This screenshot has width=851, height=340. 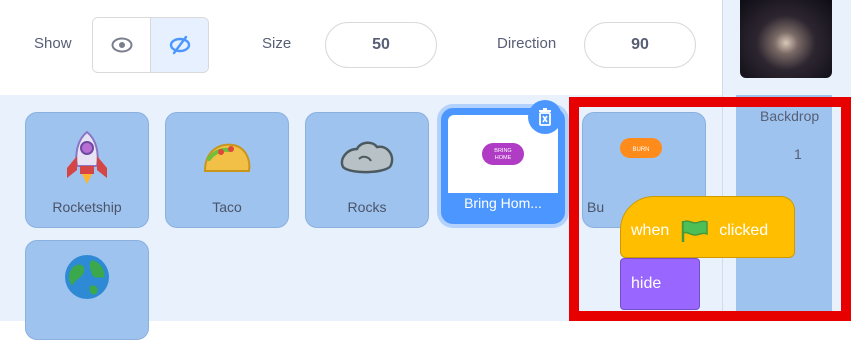 What do you see at coordinates (367, 157) in the screenshot?
I see `rock-icon` at bounding box center [367, 157].